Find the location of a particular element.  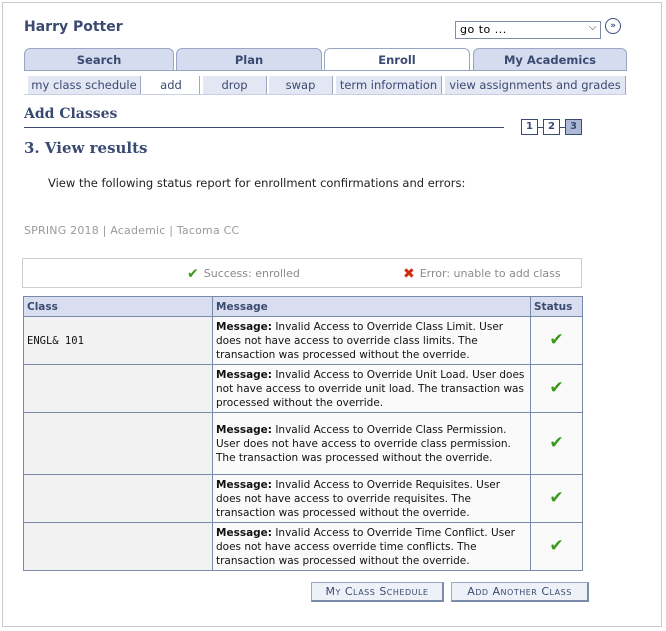

legend-error: ✖ Error: unable to add class is located at coordinates (482, 274).